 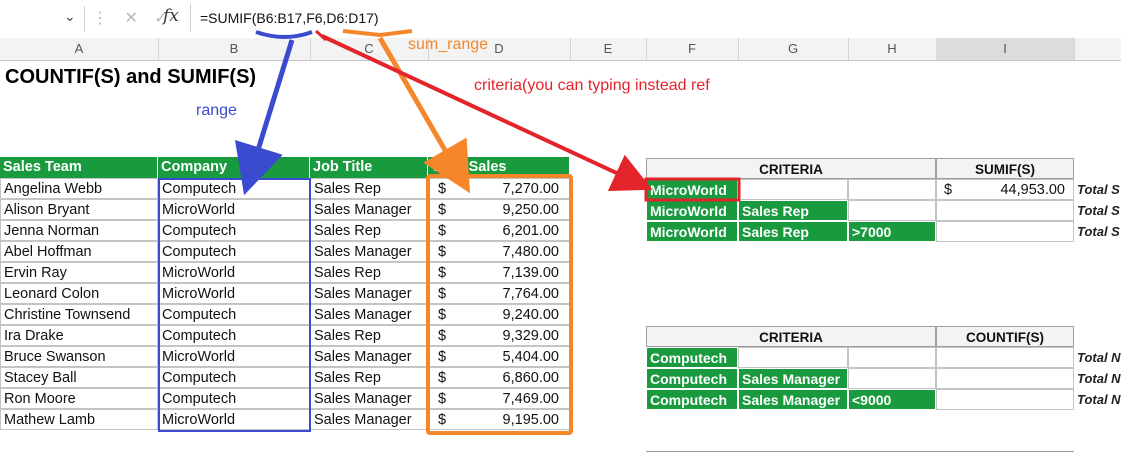 I want to click on total-sales-cell: $9,195.00, so click(x=499, y=419).